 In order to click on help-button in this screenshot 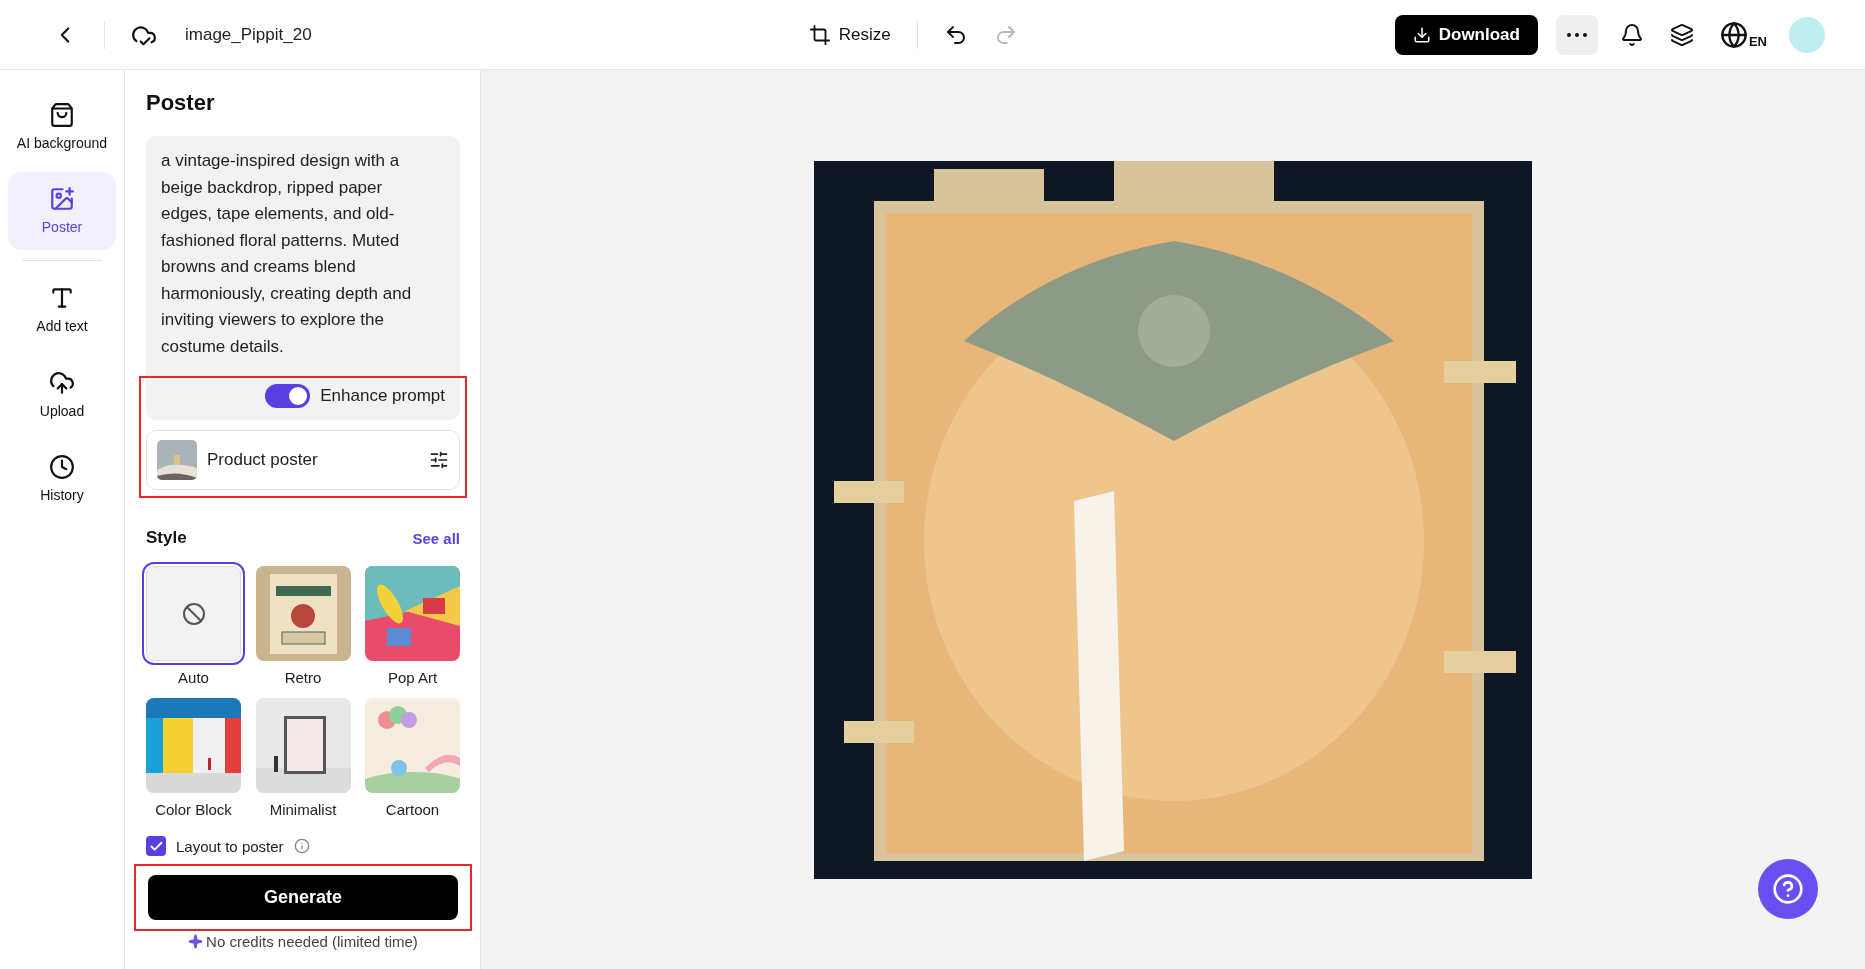, I will do `click(1788, 889)`.